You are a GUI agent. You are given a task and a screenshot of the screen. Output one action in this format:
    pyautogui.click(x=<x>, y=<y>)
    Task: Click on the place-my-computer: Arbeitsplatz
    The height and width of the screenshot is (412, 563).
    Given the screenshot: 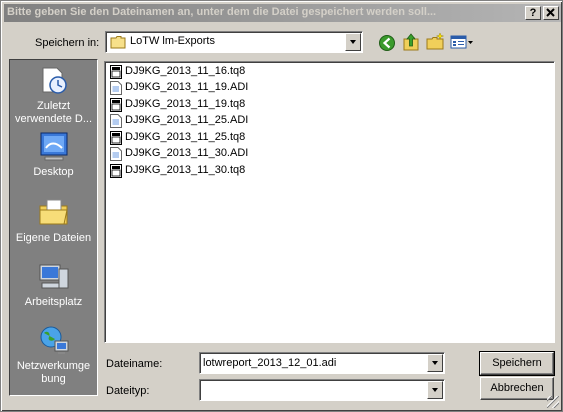 What is the action you would take?
    pyautogui.click(x=53, y=284)
    